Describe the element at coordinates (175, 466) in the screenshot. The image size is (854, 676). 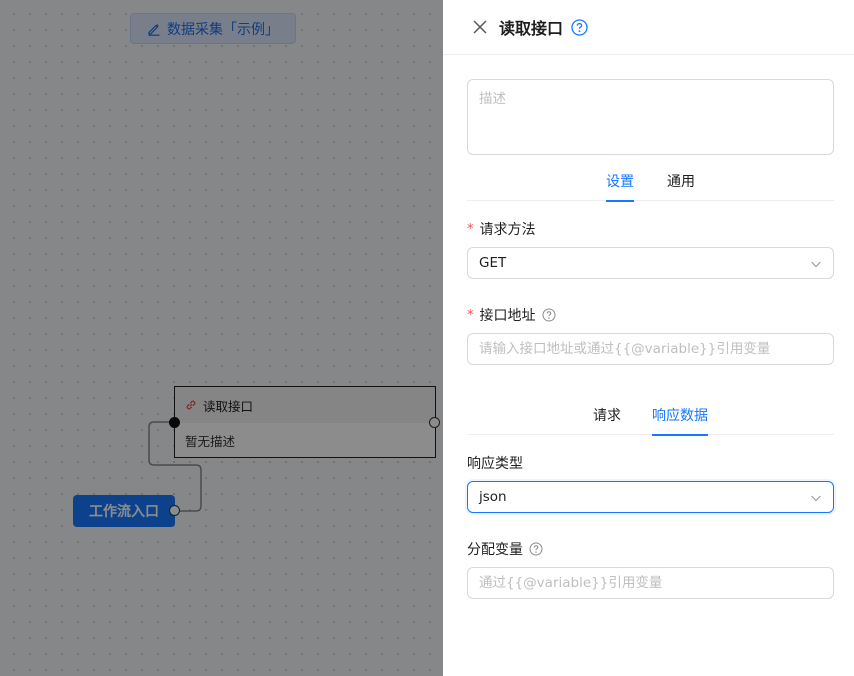
I see `connection-wire` at that location.